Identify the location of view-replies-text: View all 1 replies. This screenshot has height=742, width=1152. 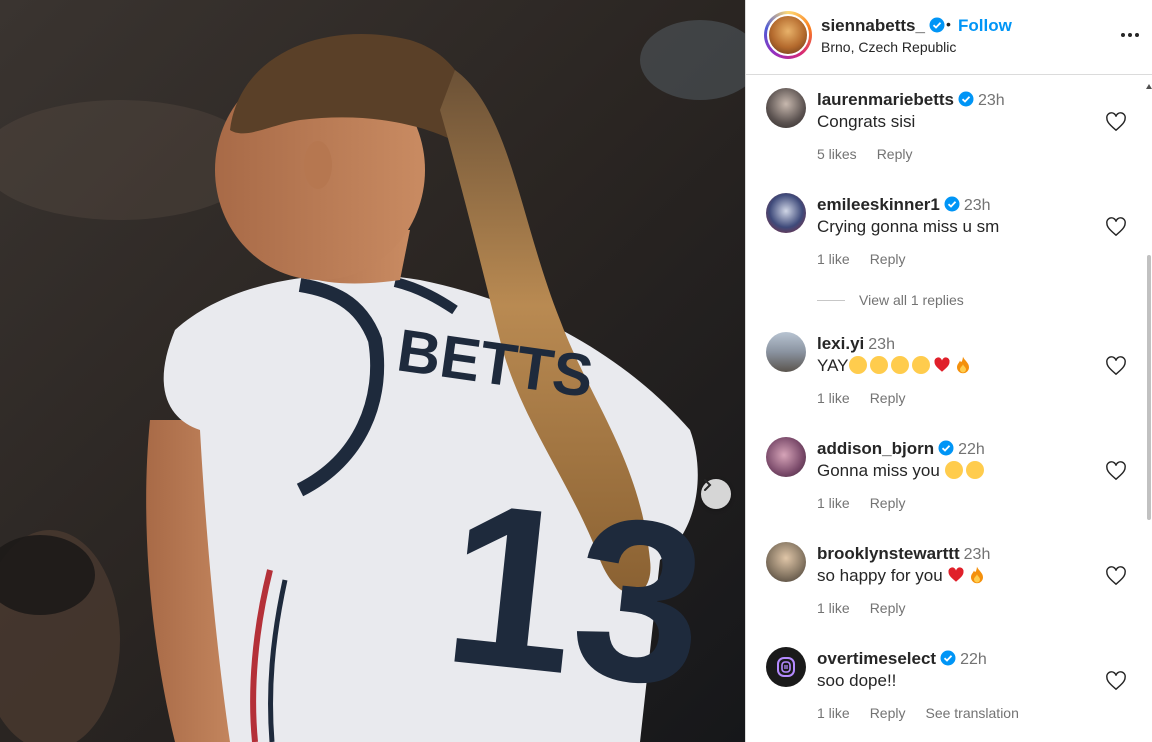
(911, 300).